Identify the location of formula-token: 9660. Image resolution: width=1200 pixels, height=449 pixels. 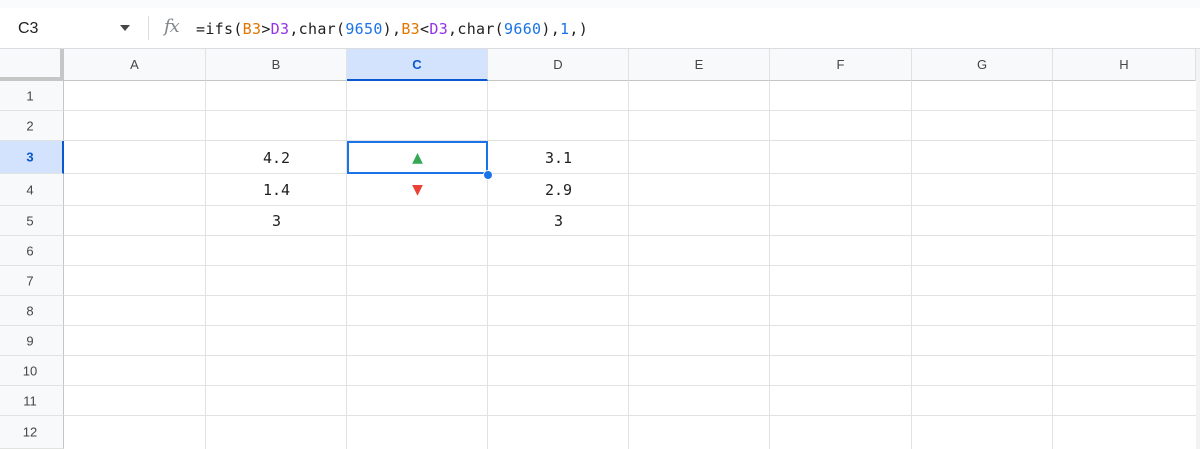
(523, 29).